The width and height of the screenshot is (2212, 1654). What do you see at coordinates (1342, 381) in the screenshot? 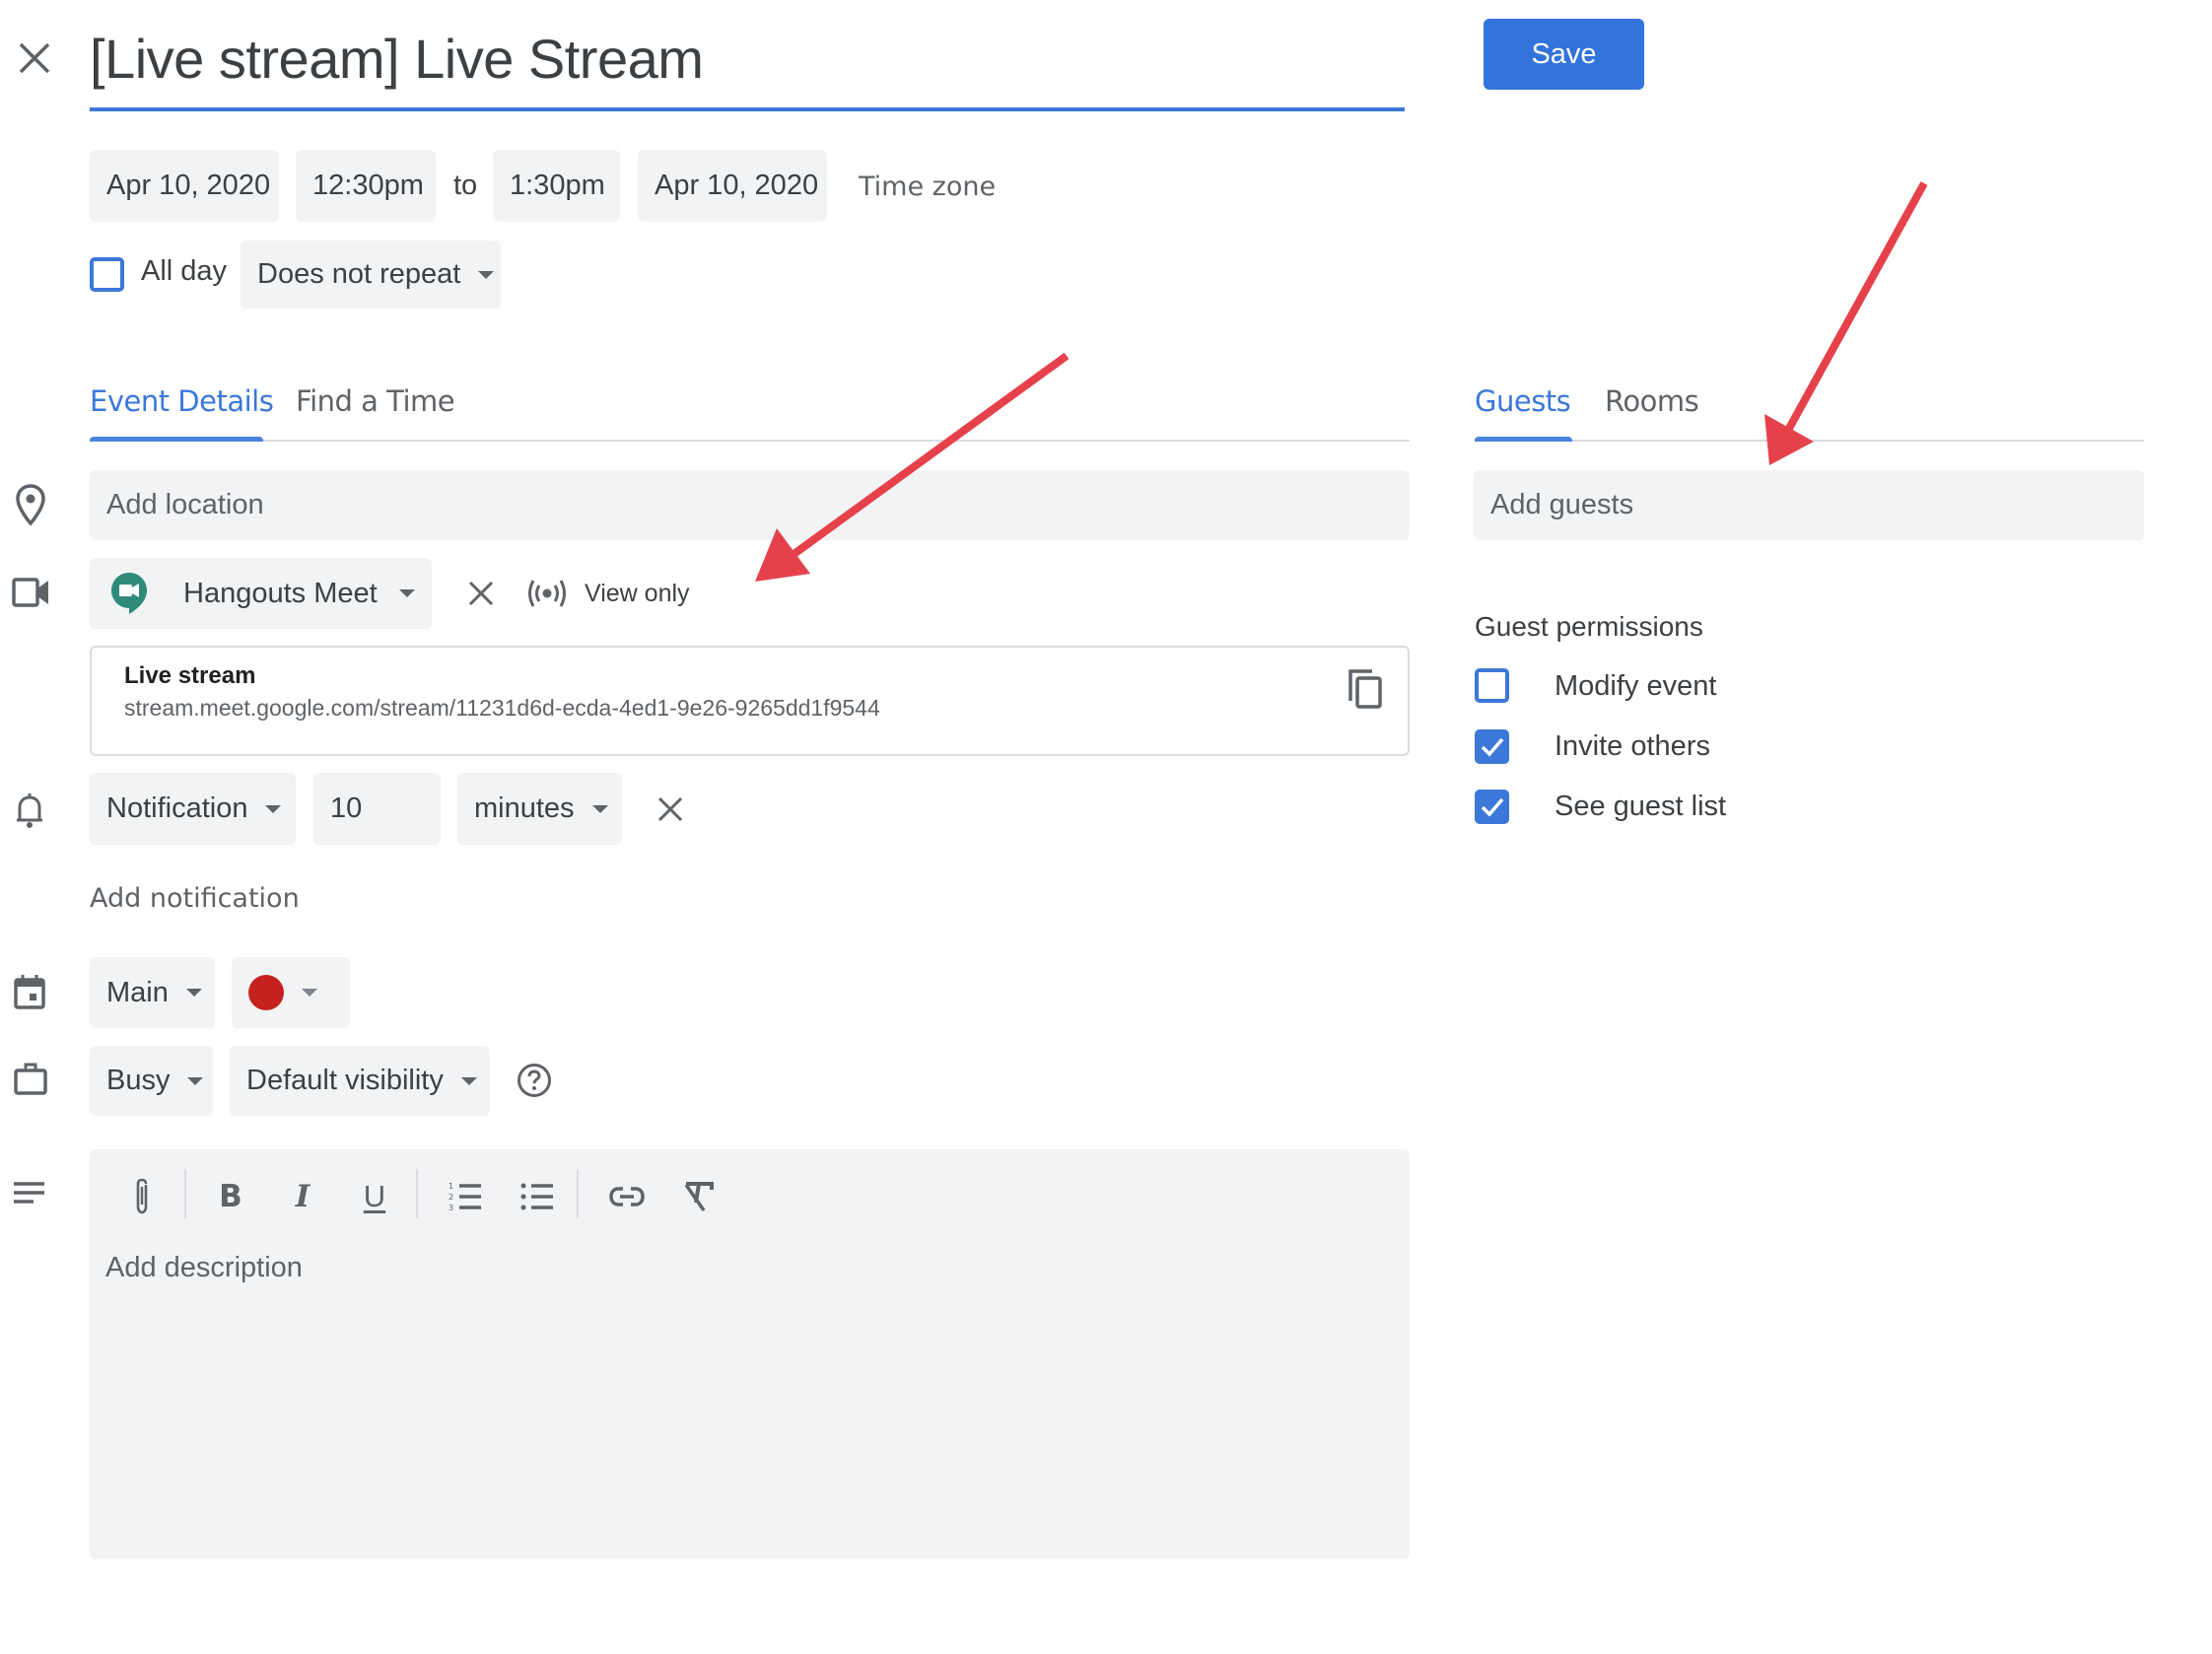
I see `annotation-arrows` at bounding box center [1342, 381].